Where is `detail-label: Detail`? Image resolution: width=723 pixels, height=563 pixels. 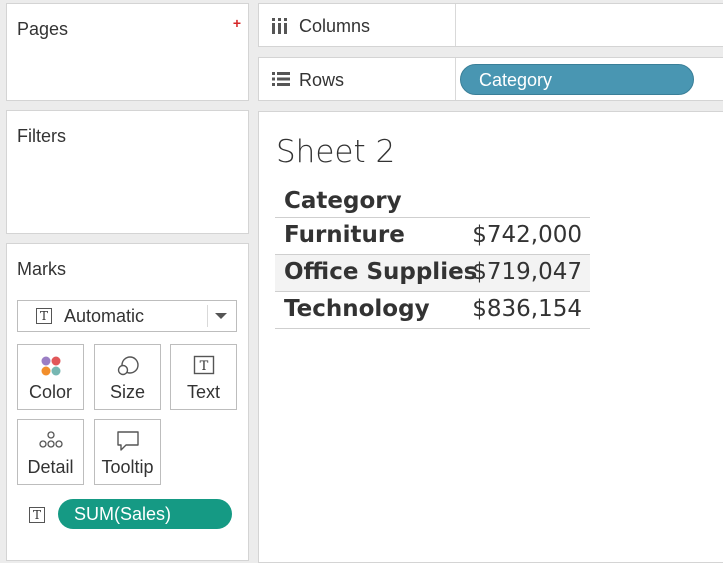
detail-label: Detail is located at coordinates (50, 467).